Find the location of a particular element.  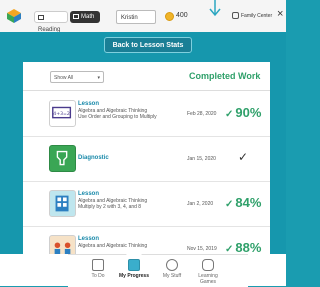

row-date: Jan 15, 2020 is located at coordinates (201, 159).